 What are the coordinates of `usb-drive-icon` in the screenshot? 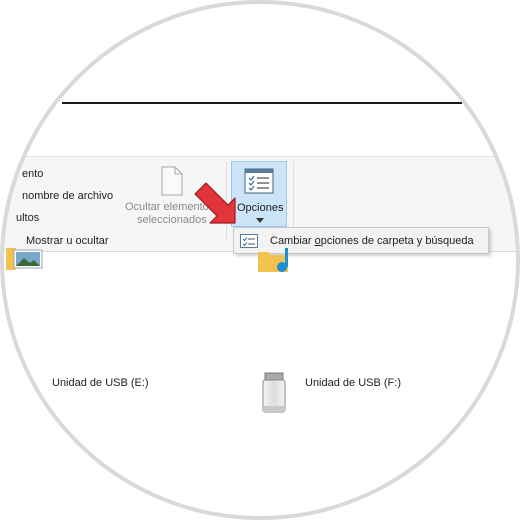 It's located at (275, 393).